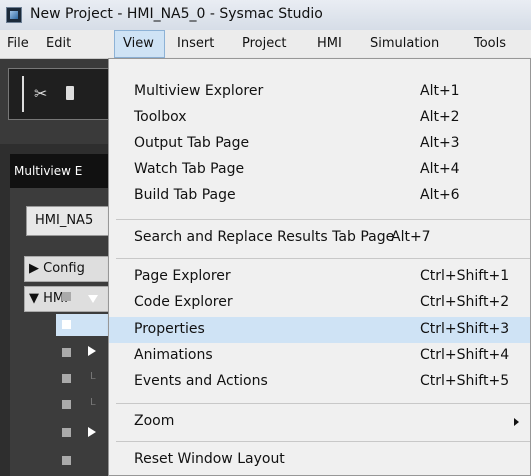 The height and width of the screenshot is (476, 531). What do you see at coordinates (319, 144) in the screenshot?
I see `menu-item-output-tab-page: Output Tab Page Alt+3` at bounding box center [319, 144].